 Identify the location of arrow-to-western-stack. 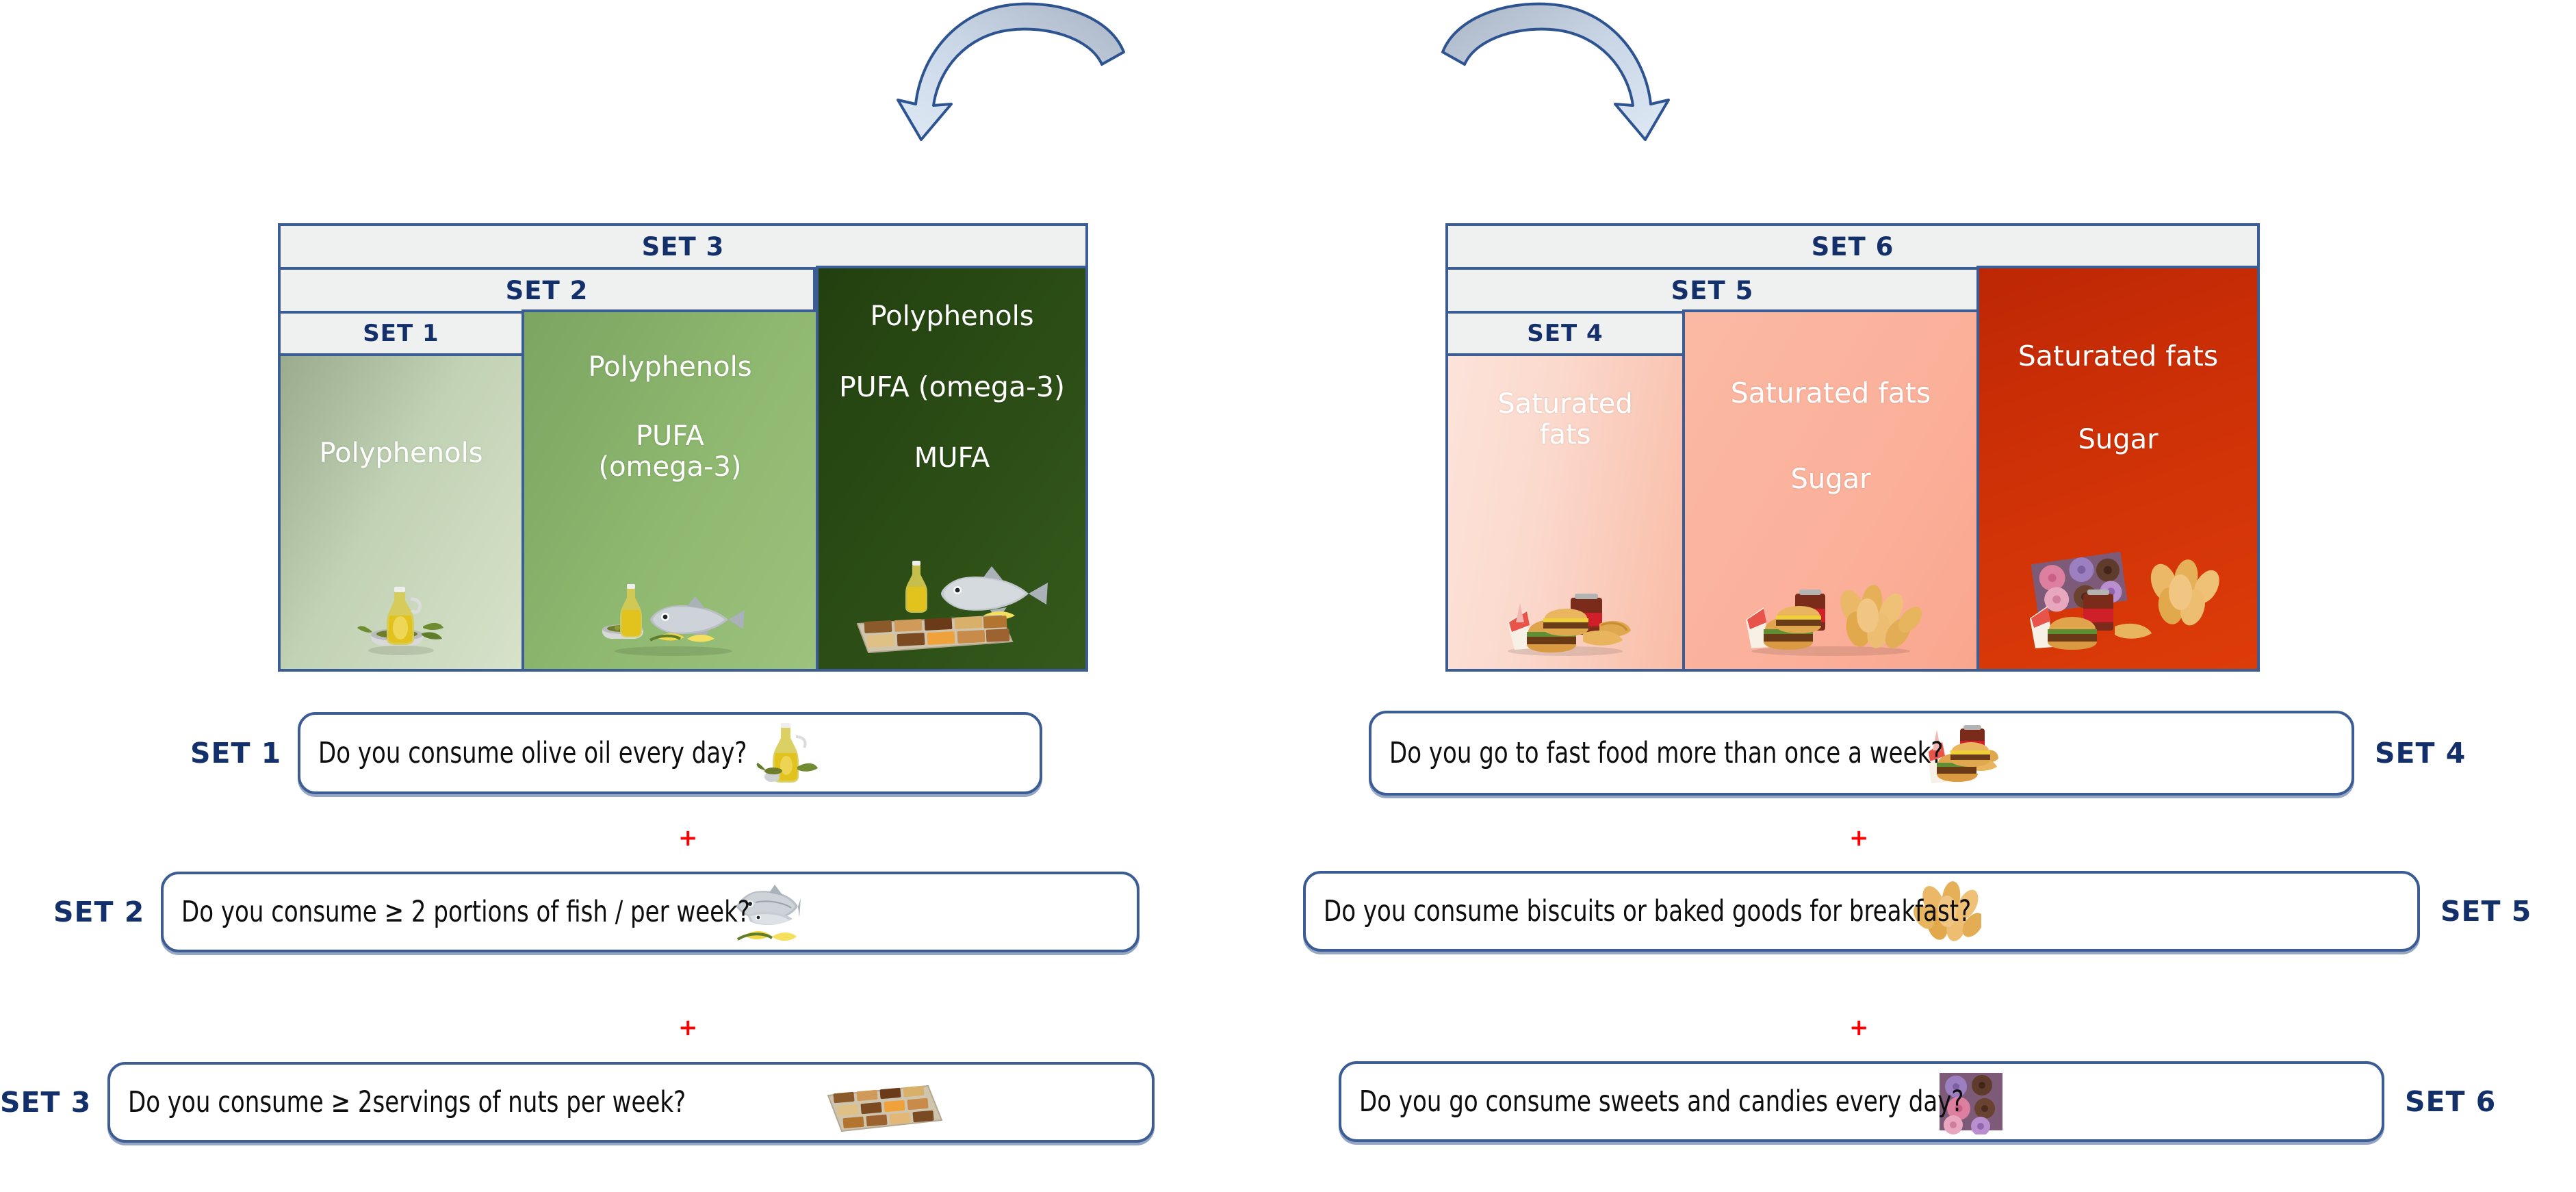
(1555, 71).